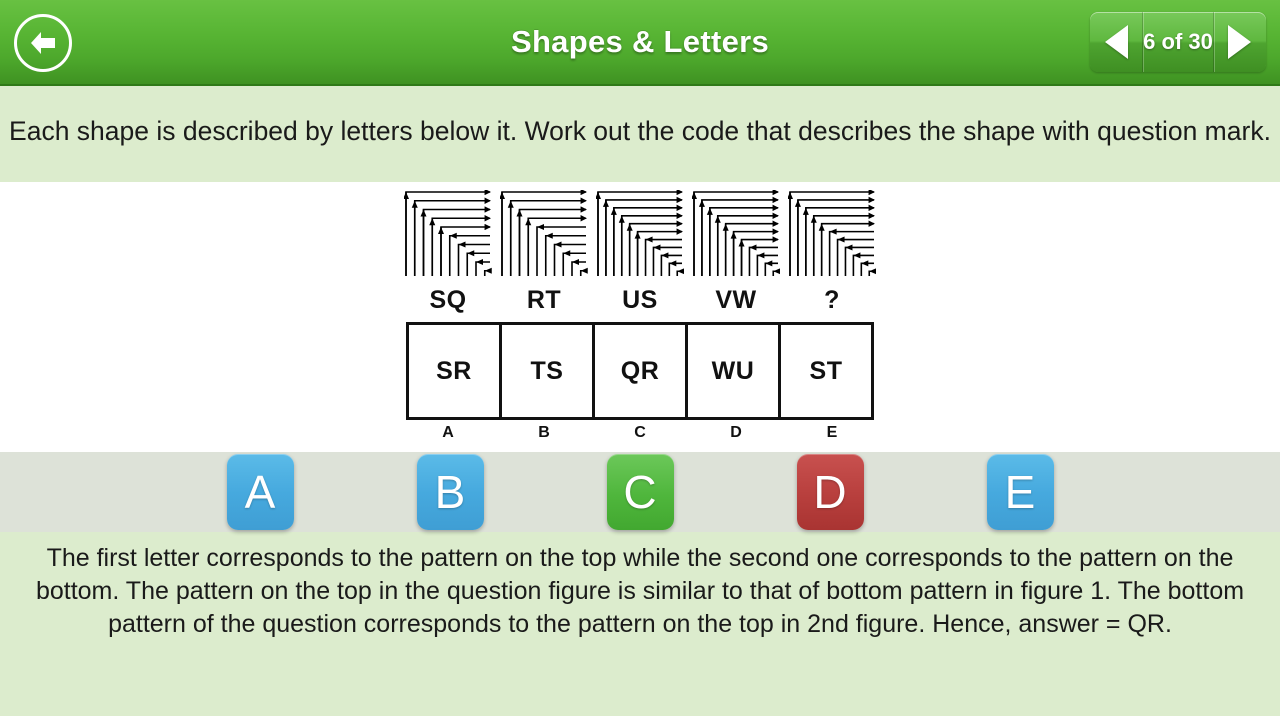 The image size is (1280, 720). Describe the element at coordinates (548, 371) in the screenshot. I see `option-cell: TS` at that location.